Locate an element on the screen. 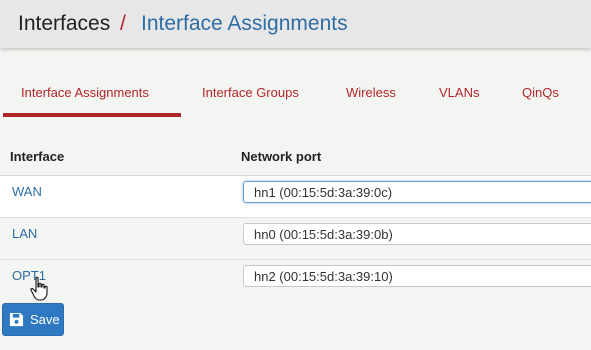  tab-interface-assignments: Interface Assignments is located at coordinates (85, 92).